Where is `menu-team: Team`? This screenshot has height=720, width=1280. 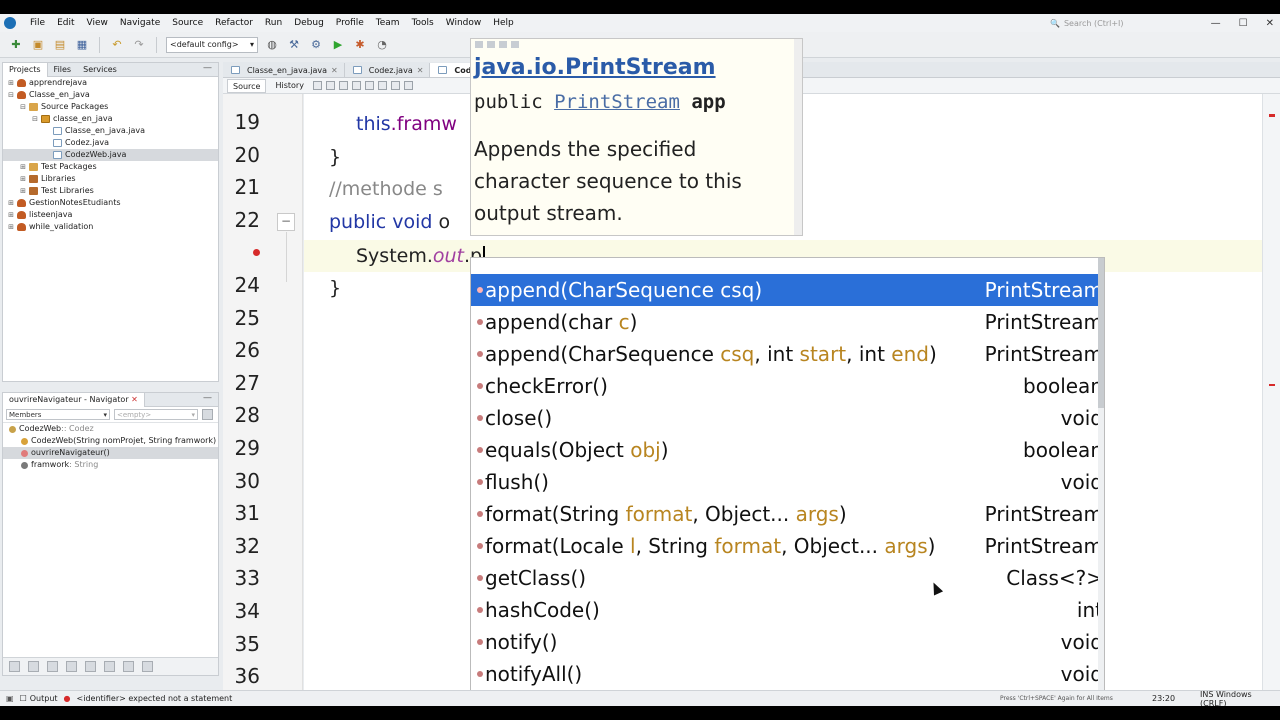
menu-team: Team is located at coordinates (388, 23).